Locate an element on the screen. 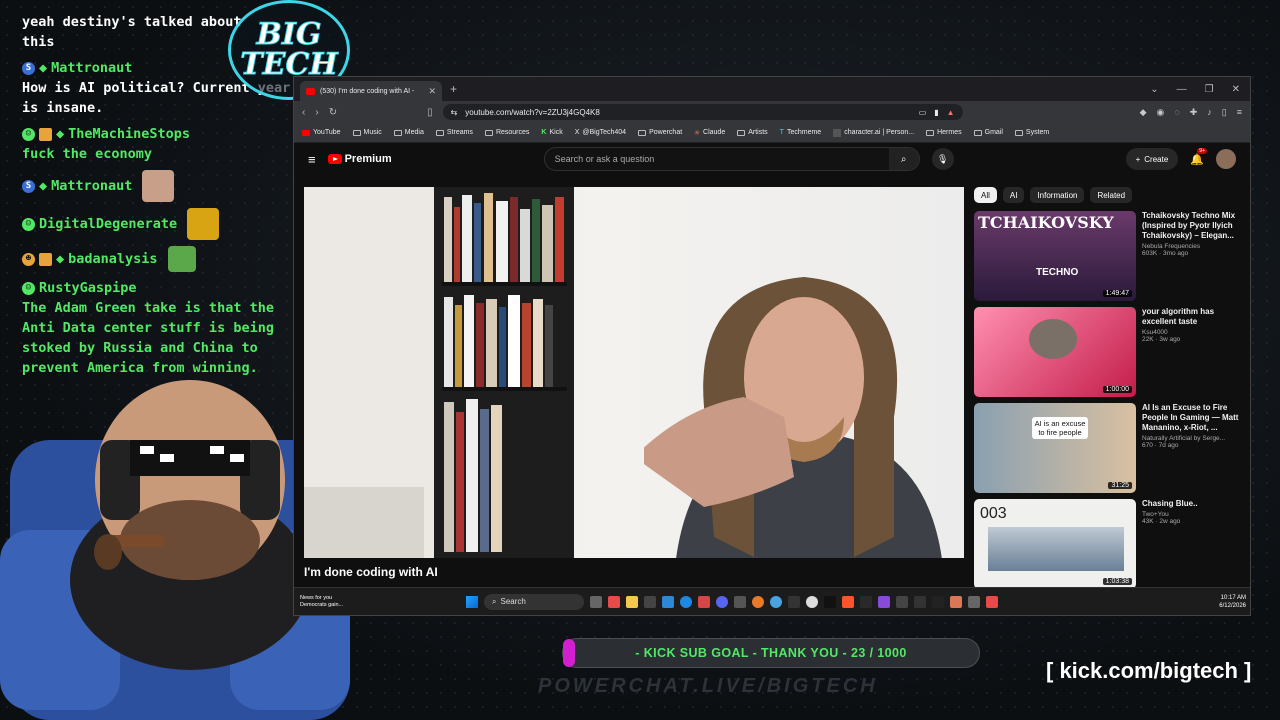  puzzle-icon: ✚ is located at coordinates (1194, 112).